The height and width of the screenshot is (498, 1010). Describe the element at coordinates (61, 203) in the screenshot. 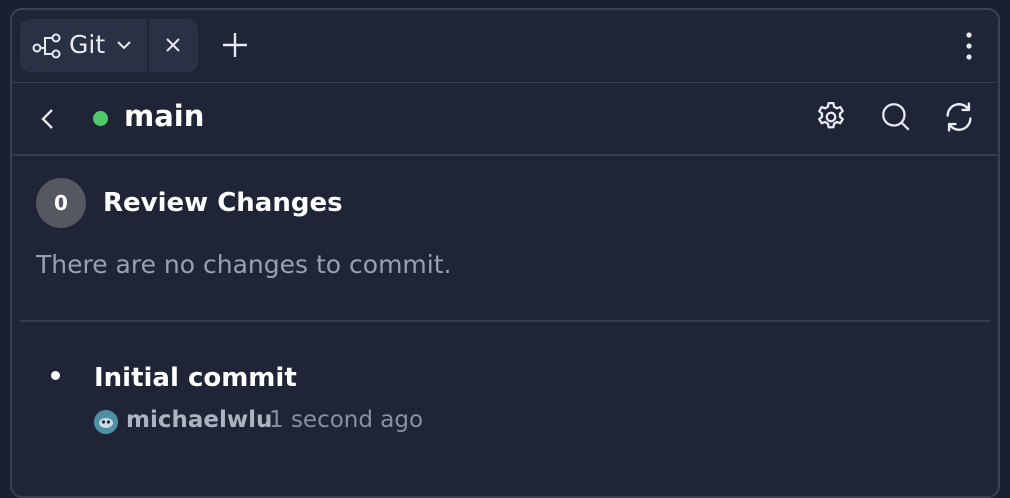

I see `changes-count-badge: 0` at that location.